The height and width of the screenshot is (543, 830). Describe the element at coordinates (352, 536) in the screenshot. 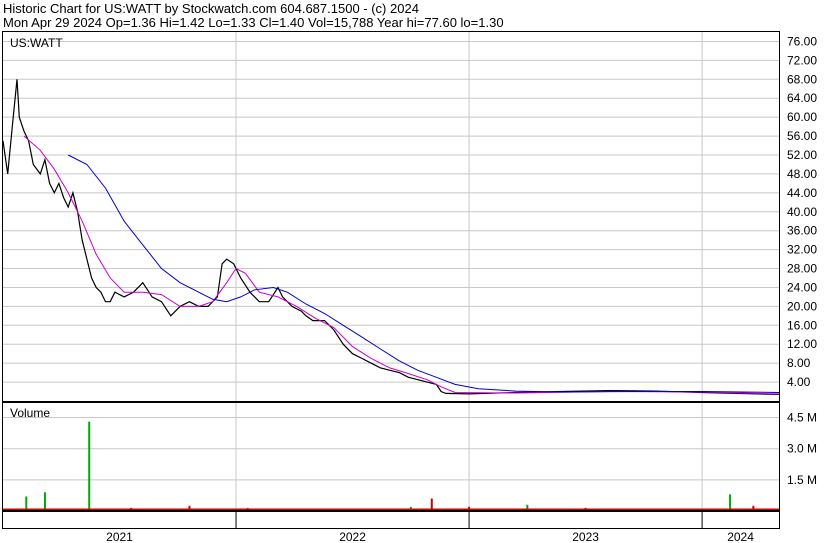

I see `x-tick-label: 2022` at that location.